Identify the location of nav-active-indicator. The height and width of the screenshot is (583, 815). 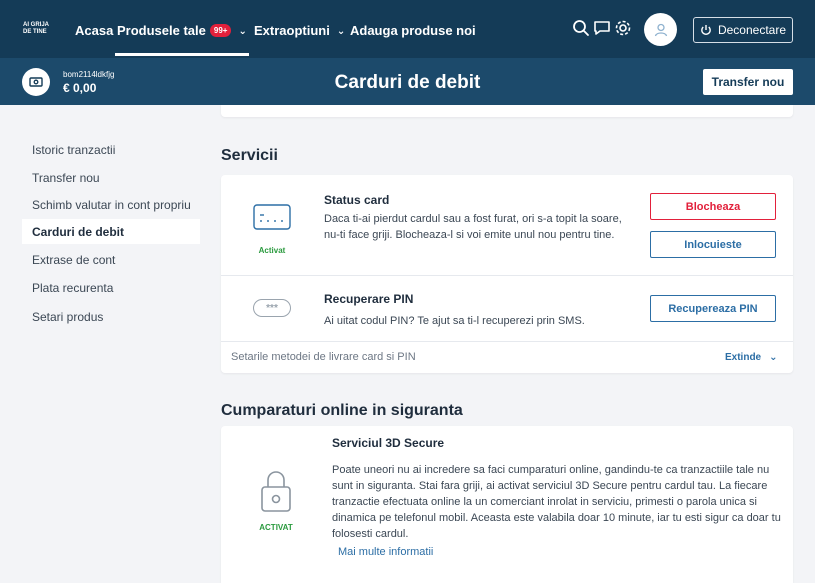
(182, 54).